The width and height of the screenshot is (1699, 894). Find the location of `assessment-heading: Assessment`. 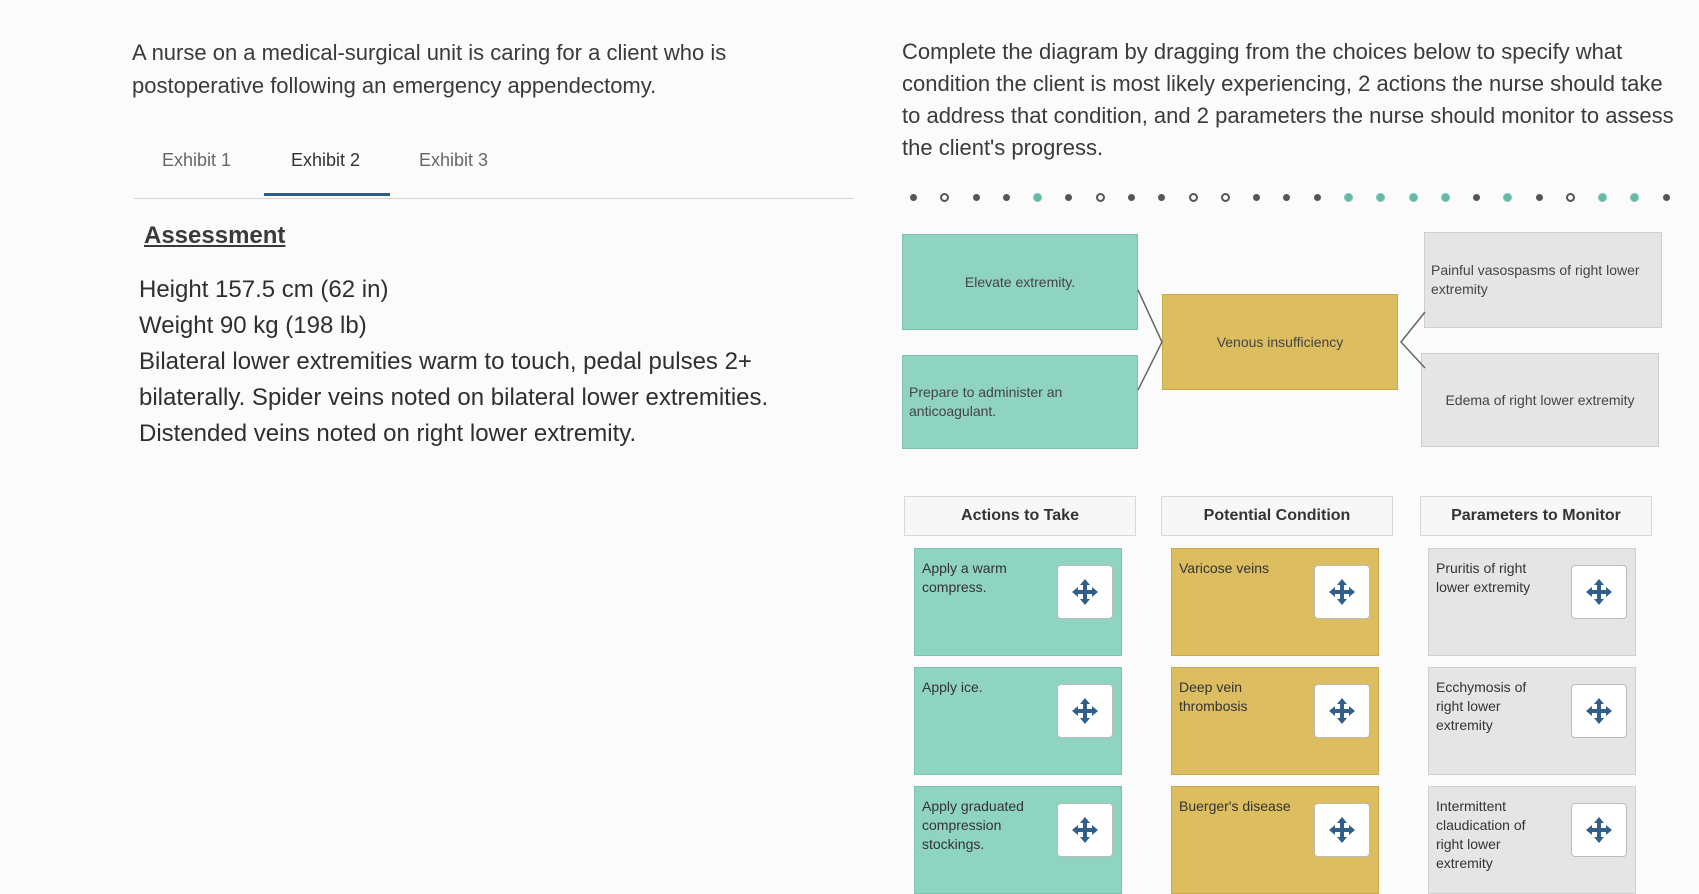

assessment-heading: Assessment is located at coordinates (215, 235).